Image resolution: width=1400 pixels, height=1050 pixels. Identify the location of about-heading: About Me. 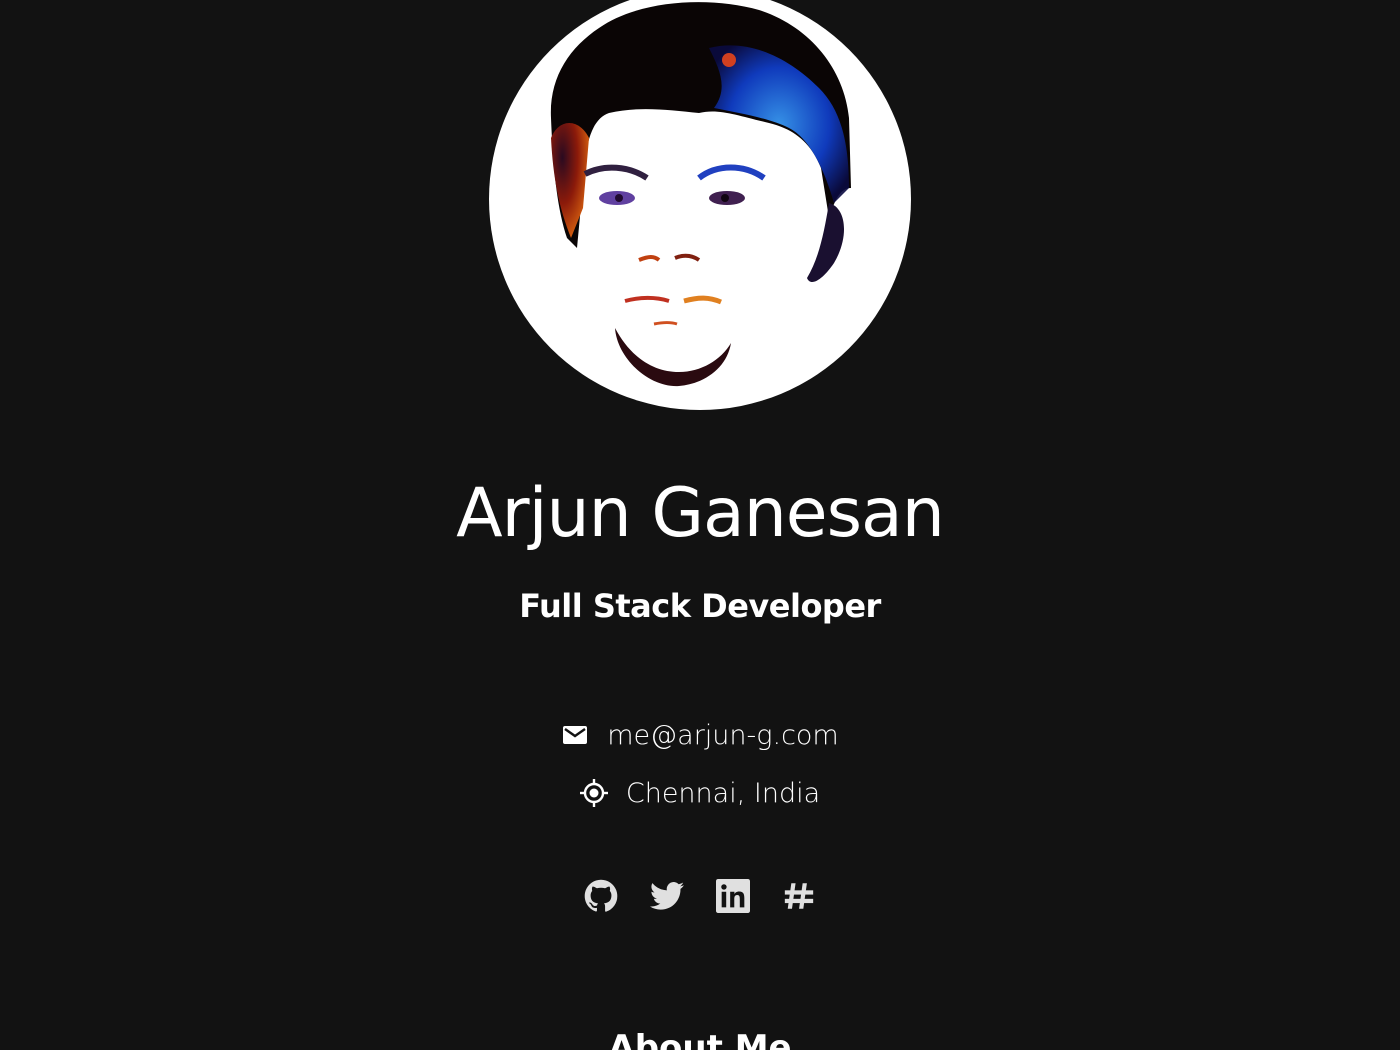
(700, 1039).